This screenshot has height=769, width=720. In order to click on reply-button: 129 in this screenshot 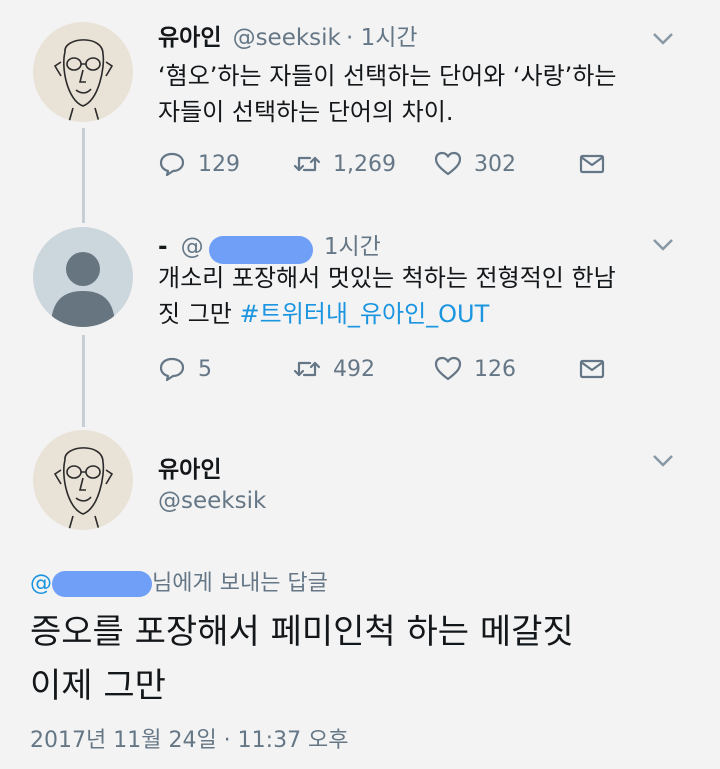, I will do `click(199, 164)`.